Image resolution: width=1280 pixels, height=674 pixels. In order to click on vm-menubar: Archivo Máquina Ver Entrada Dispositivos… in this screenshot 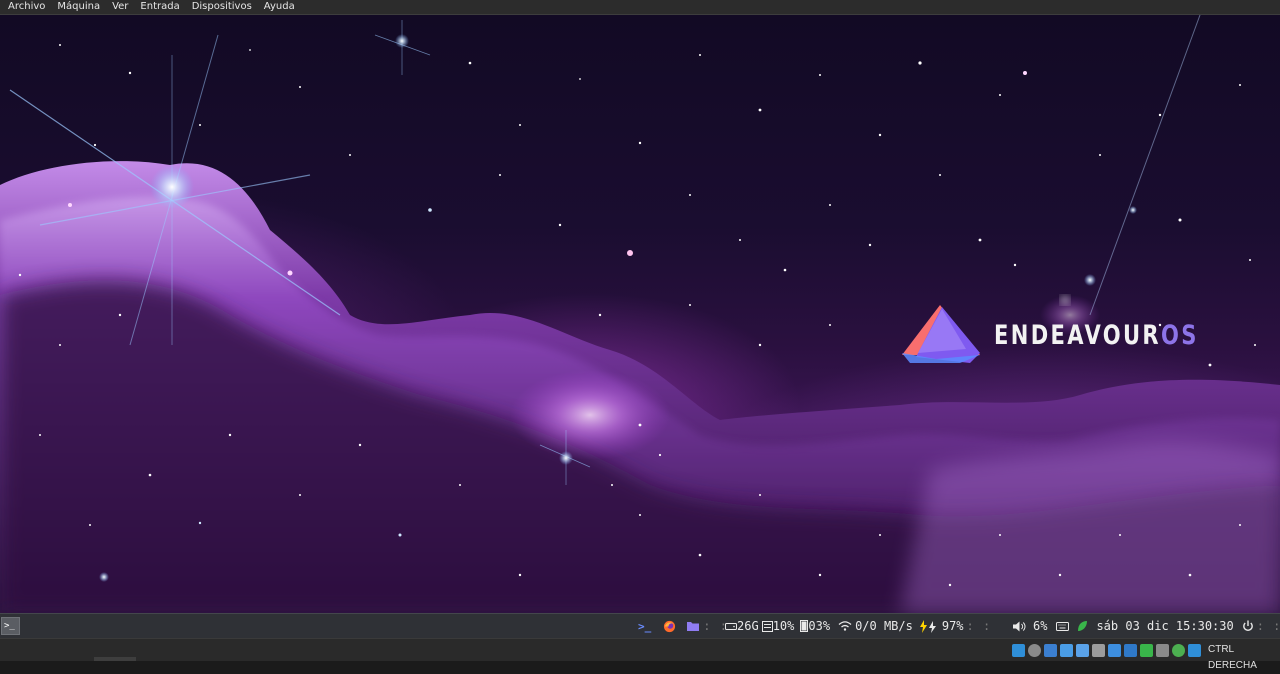, I will do `click(640, 7)`.